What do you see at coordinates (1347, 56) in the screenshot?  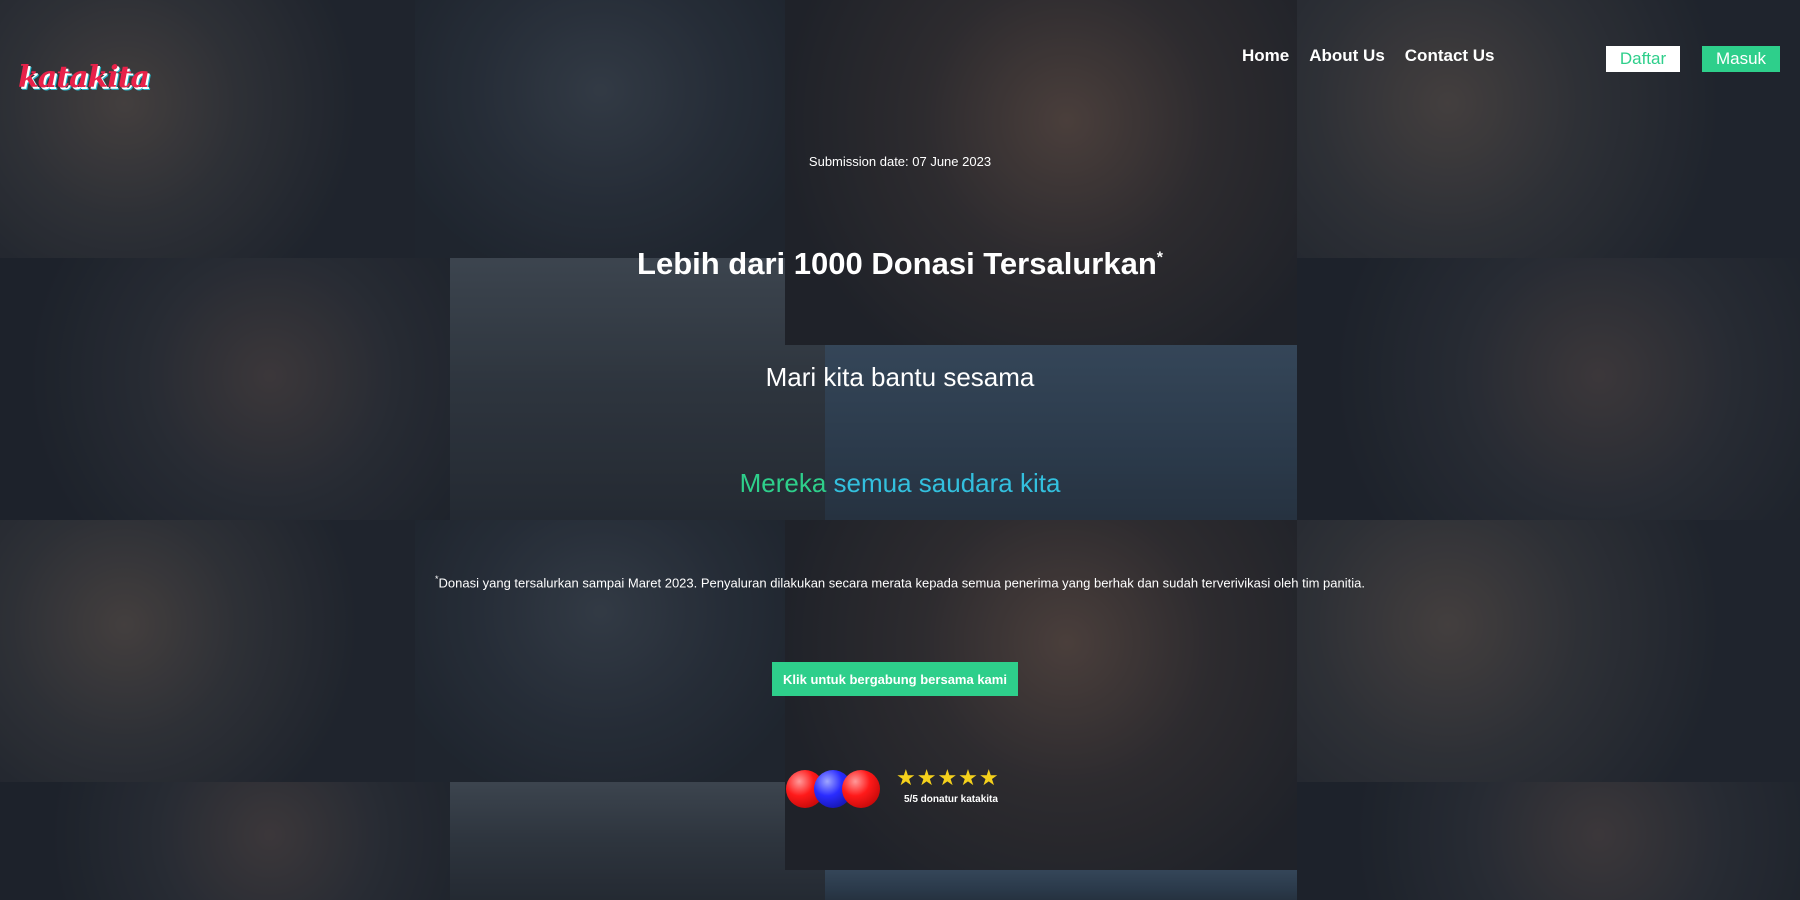 I see `nav-about-us: About Us` at bounding box center [1347, 56].